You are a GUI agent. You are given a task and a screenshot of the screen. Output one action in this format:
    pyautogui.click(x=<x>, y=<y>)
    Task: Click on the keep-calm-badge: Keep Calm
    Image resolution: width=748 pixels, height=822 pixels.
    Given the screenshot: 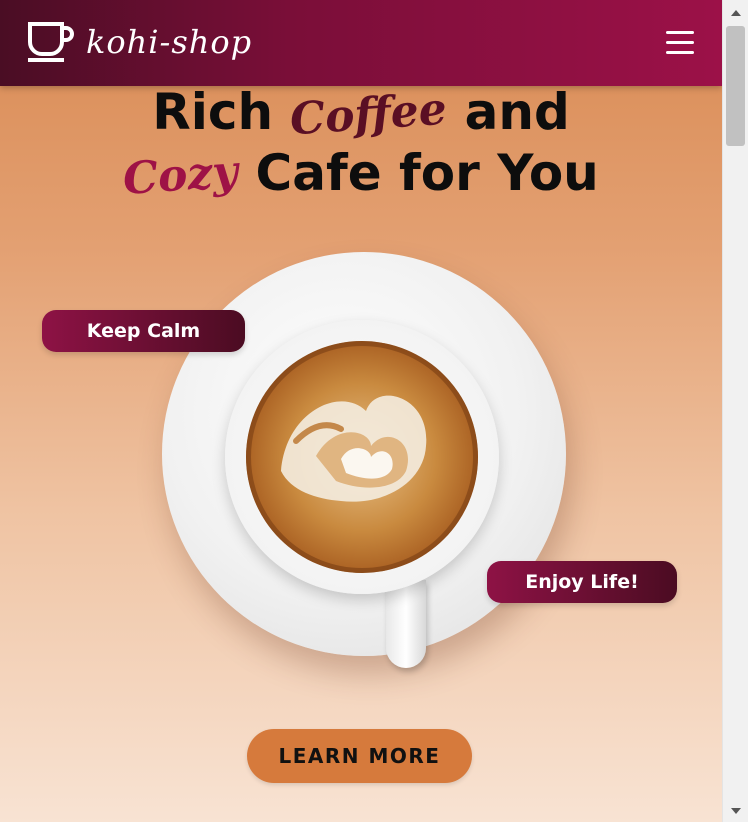 What is the action you would take?
    pyautogui.click(x=143, y=331)
    